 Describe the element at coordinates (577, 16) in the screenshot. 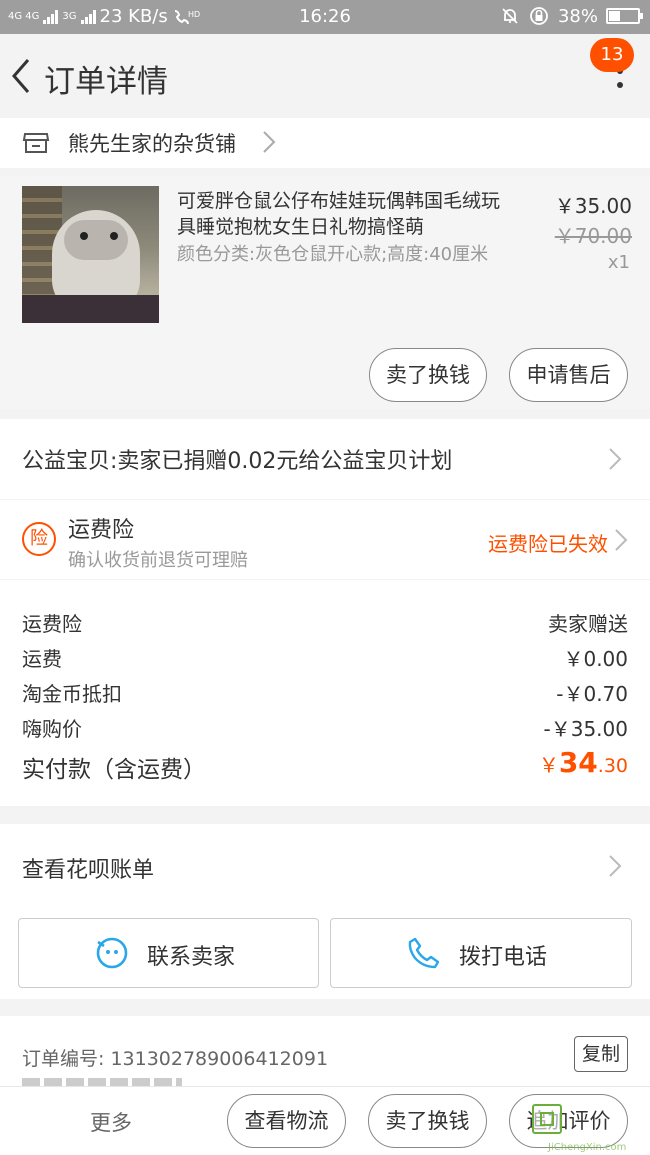

I see `battery-percent: 38%` at that location.